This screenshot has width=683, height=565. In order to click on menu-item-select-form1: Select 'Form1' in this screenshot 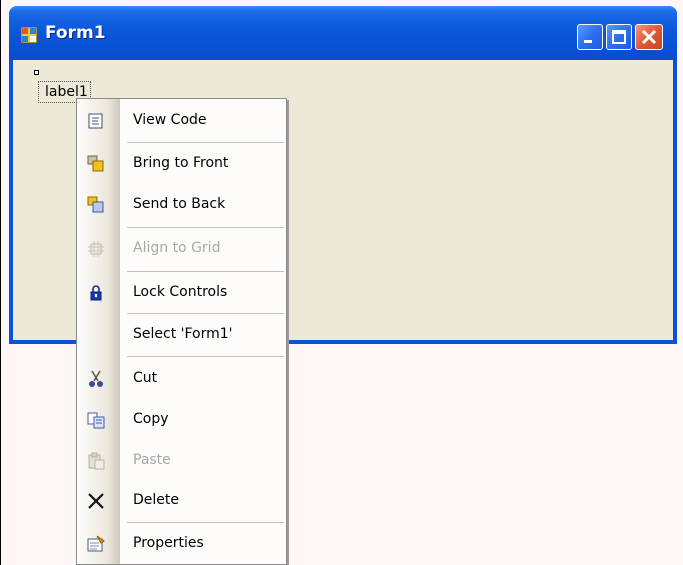, I will do `click(181, 335)`.